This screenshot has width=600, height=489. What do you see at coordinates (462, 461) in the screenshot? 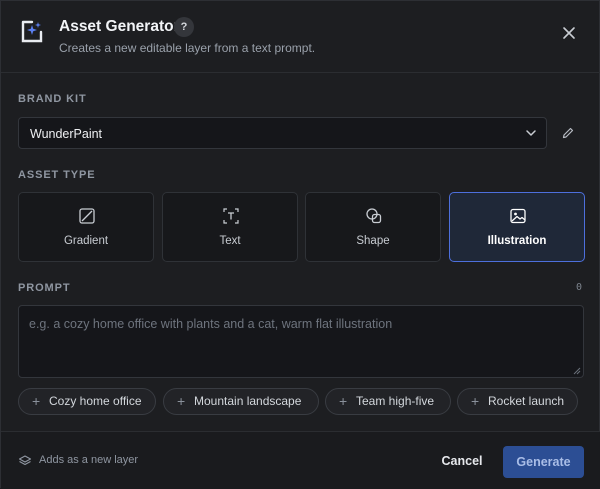
I see `cancel-button: Cancel` at bounding box center [462, 461].